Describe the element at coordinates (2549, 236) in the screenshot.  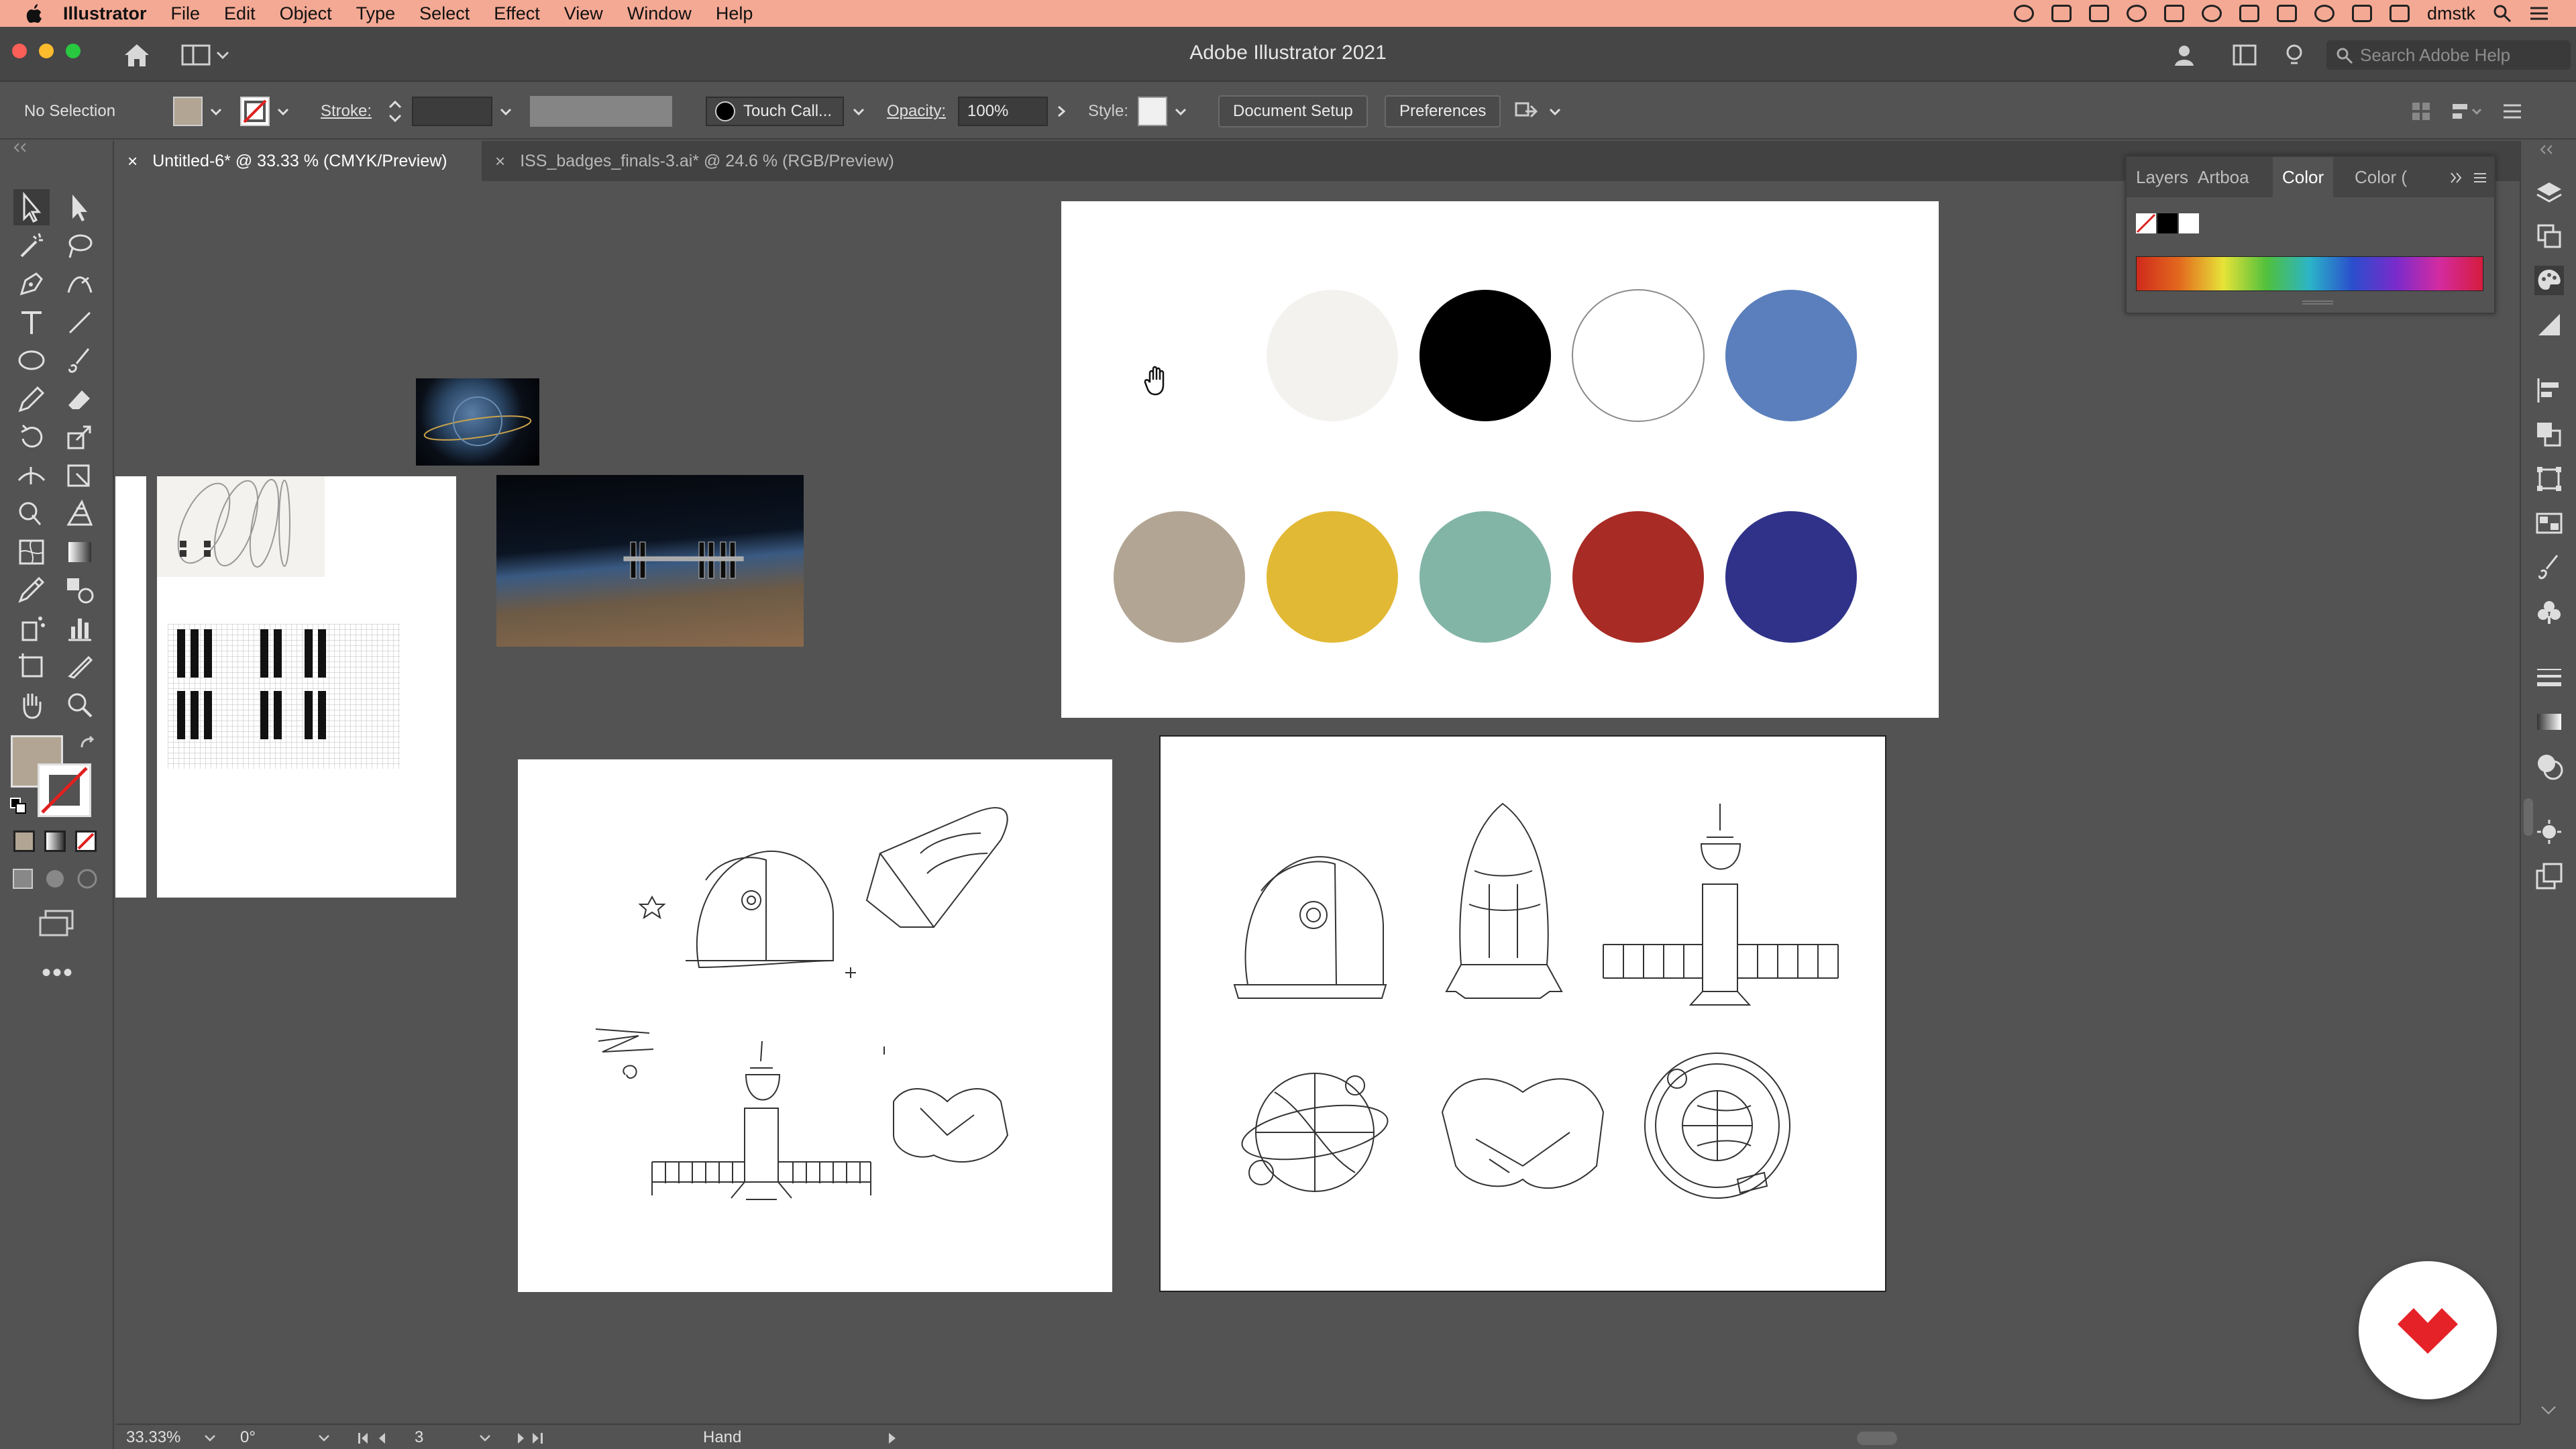
I see `artboards-panel-icon` at that location.